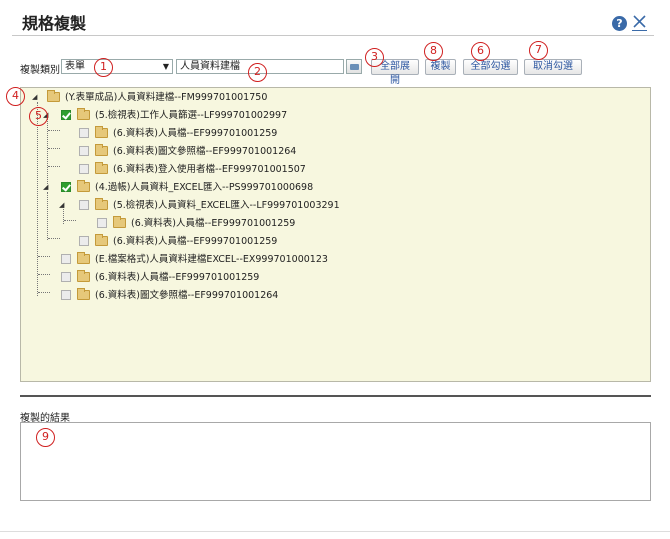 The height and width of the screenshot is (539, 670). What do you see at coordinates (490, 67) in the screenshot?
I see `check-all-button: 全部勾選` at bounding box center [490, 67].